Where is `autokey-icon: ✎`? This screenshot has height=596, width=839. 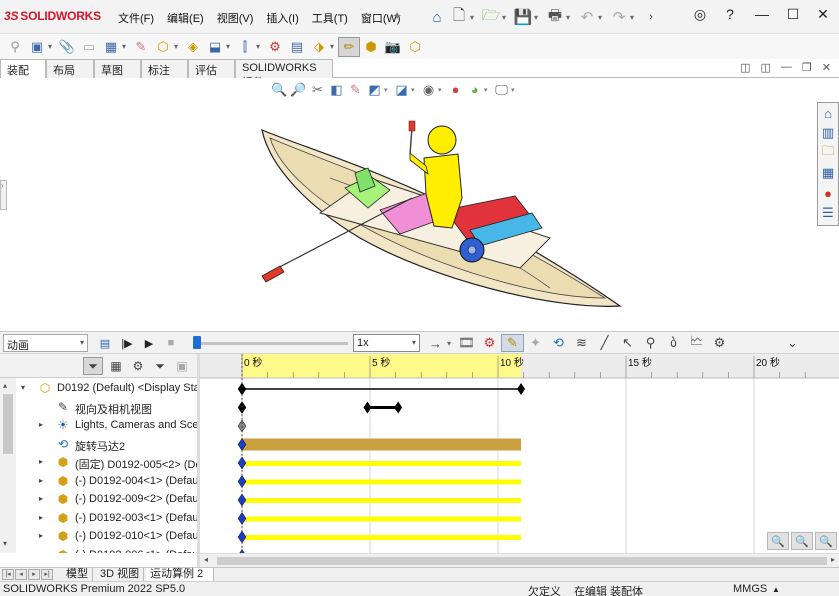
autokey-icon: ✎ is located at coordinates (512, 343).